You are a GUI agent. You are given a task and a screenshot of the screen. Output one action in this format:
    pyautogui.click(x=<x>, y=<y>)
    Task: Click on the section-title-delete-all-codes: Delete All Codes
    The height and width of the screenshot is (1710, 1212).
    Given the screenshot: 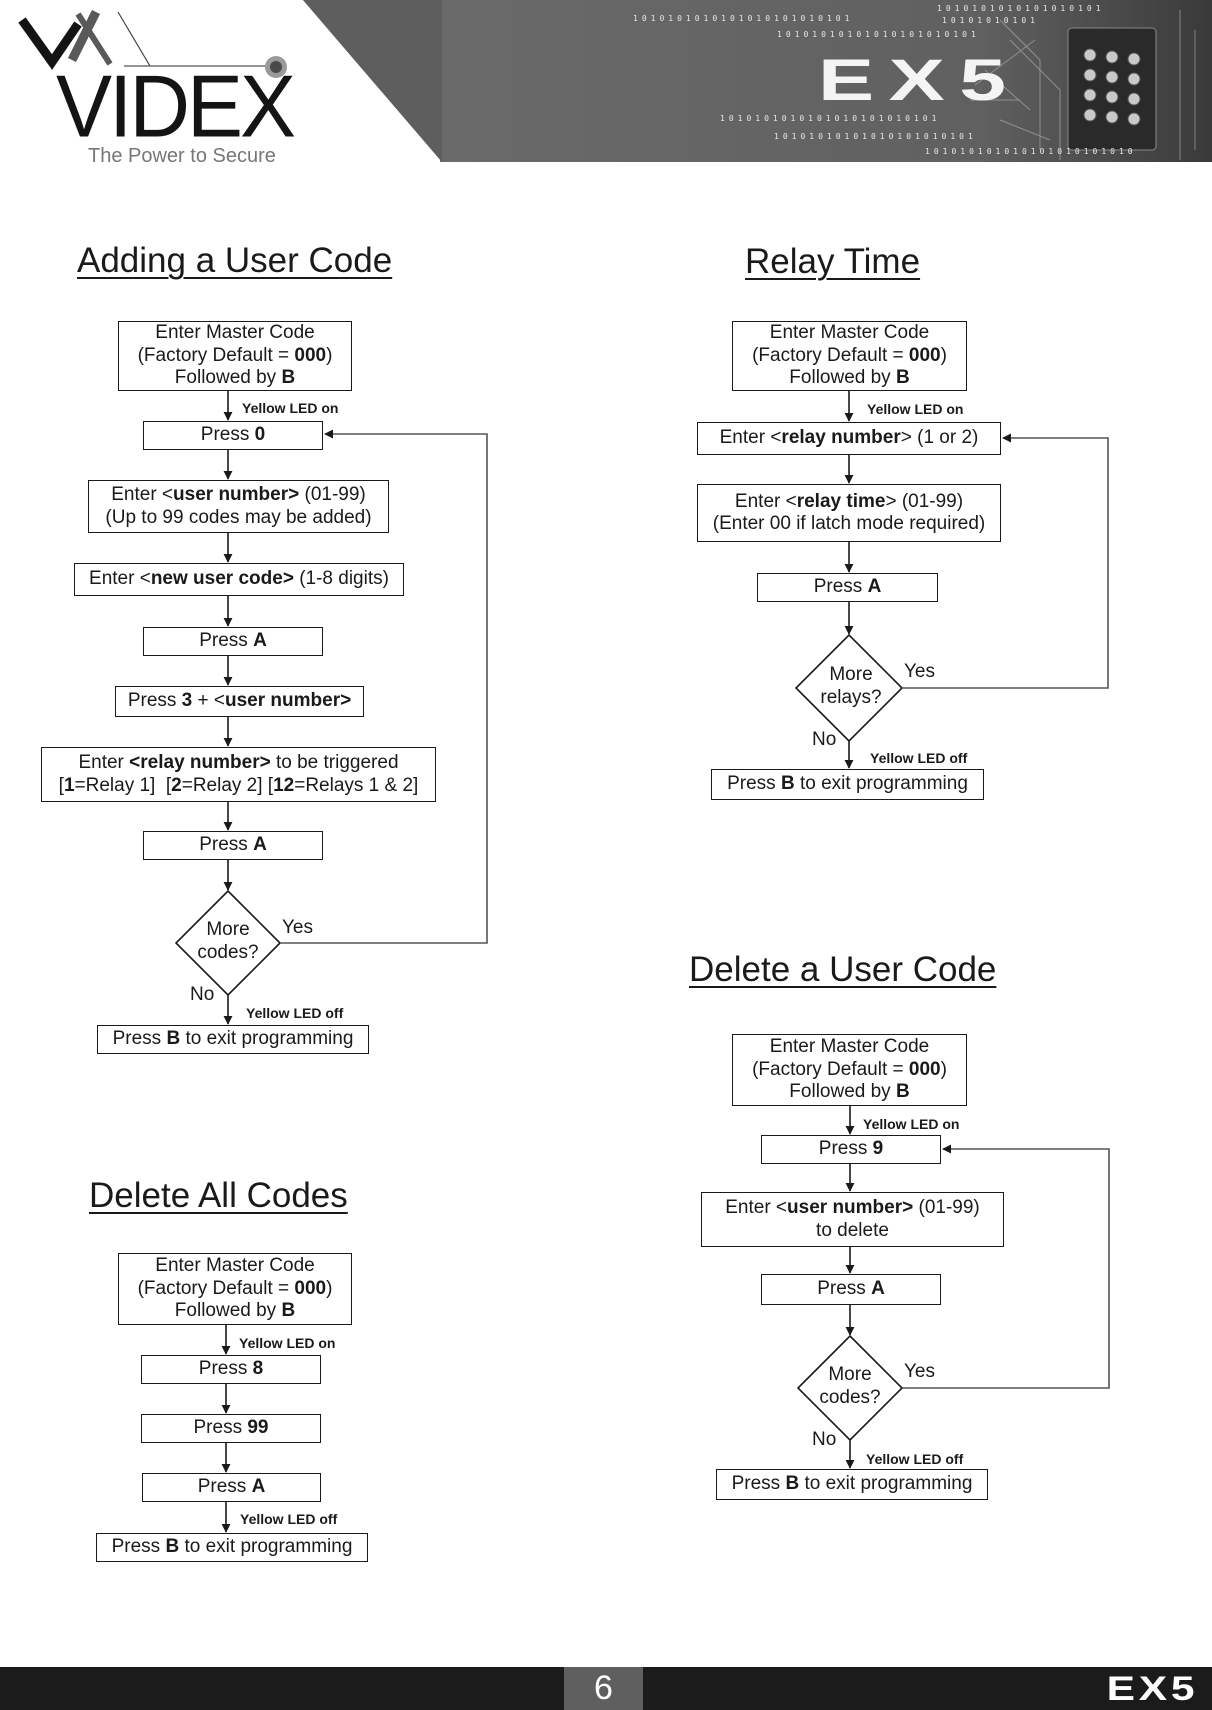 What is the action you would take?
    pyautogui.click(x=218, y=1195)
    